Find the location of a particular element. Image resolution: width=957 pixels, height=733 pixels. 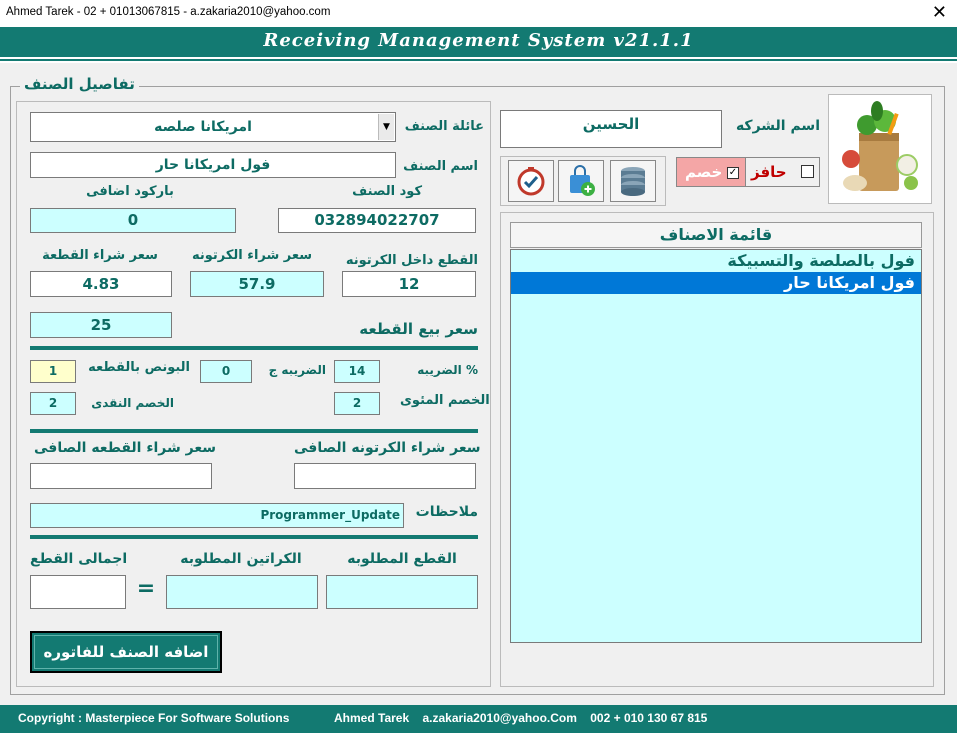

net-piece-input is located at coordinates (121, 476).